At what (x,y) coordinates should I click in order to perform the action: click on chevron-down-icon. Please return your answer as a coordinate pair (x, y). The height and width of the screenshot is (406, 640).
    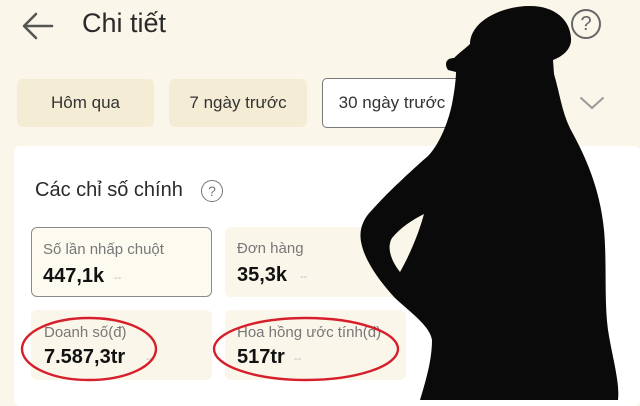
    Looking at the image, I should click on (592, 103).